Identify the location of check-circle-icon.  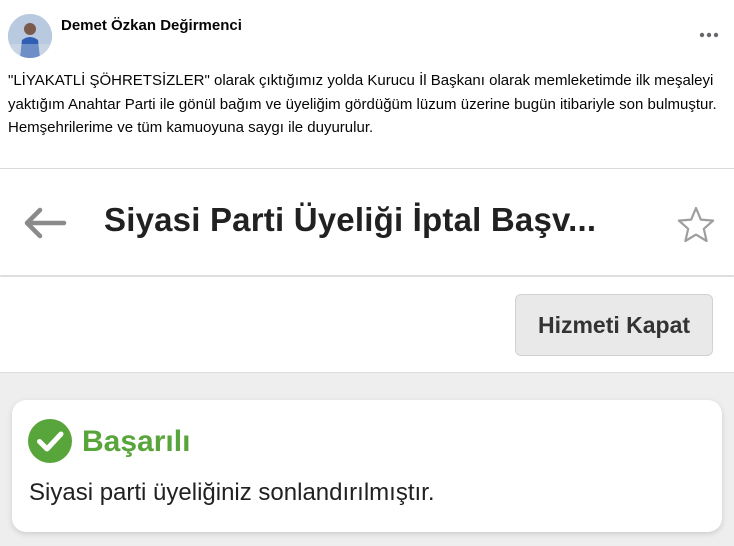
(50, 441).